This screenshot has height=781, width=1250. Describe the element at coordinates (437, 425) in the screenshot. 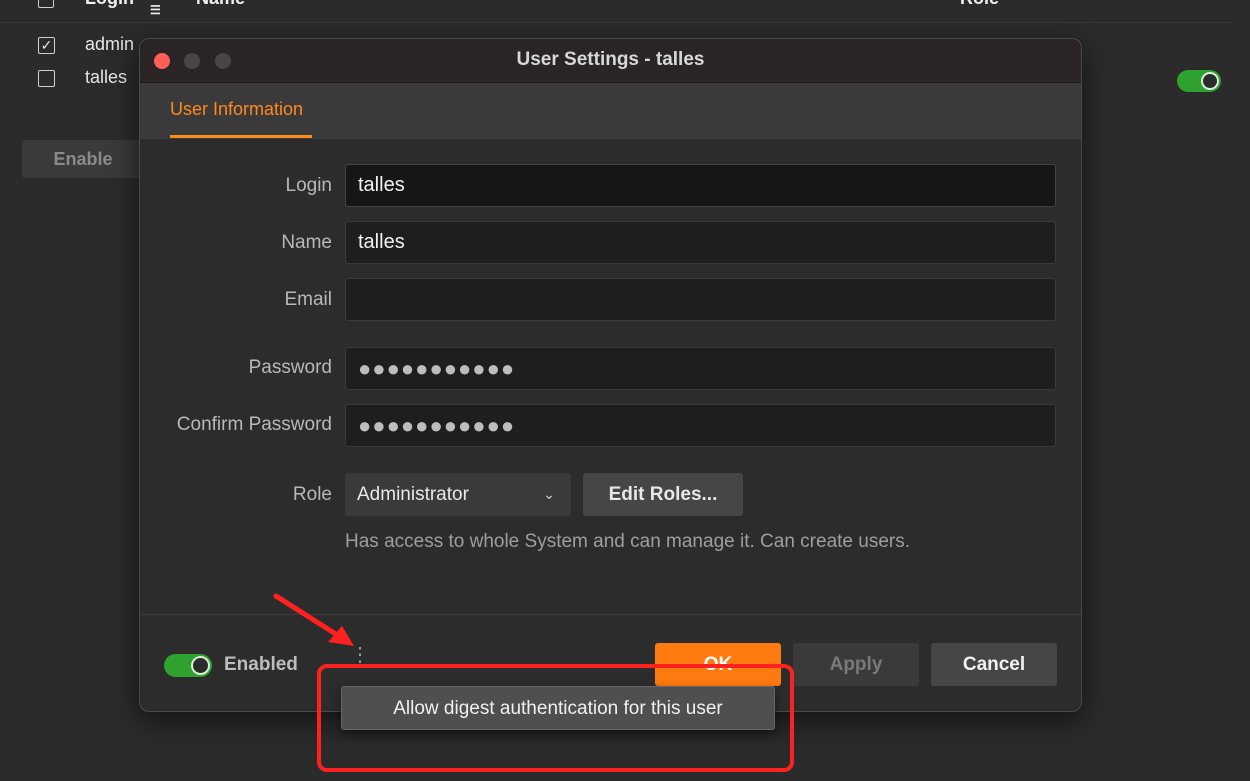

I see `confirm-password-value: ●●●●●●●●●●●` at that location.